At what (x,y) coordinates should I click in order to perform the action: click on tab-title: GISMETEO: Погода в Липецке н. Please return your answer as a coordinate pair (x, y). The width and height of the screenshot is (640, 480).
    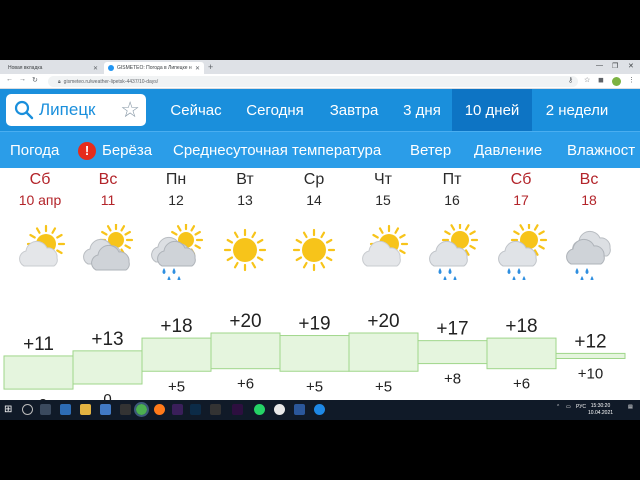
    Looking at the image, I should click on (154, 68).